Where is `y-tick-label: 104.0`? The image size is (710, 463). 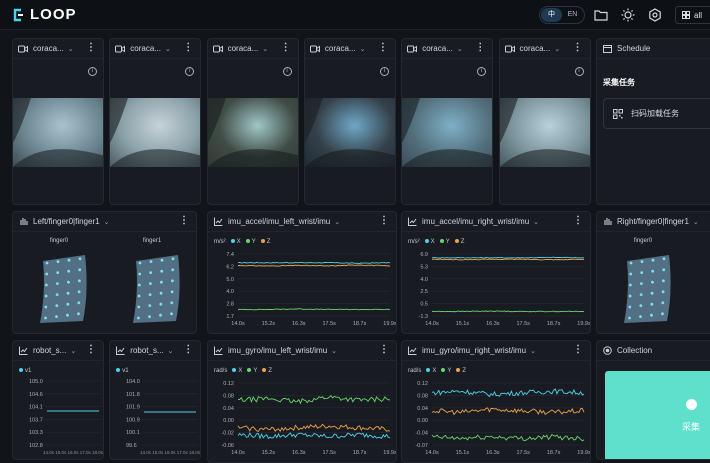
y-tick-label: 104.0 is located at coordinates (133, 382).